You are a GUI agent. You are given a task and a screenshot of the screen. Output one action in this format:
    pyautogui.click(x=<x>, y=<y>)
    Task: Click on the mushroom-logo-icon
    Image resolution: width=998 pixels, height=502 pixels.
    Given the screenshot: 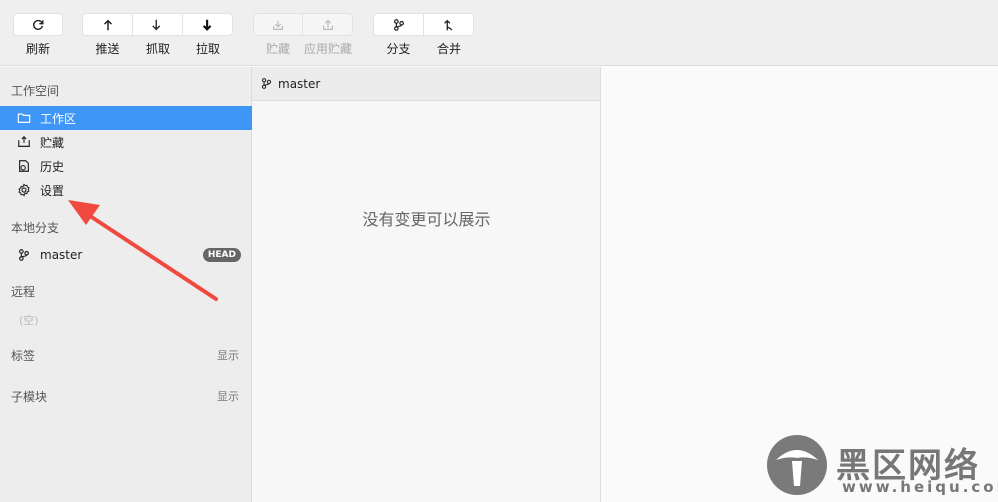 What is the action you would take?
    pyautogui.click(x=797, y=465)
    